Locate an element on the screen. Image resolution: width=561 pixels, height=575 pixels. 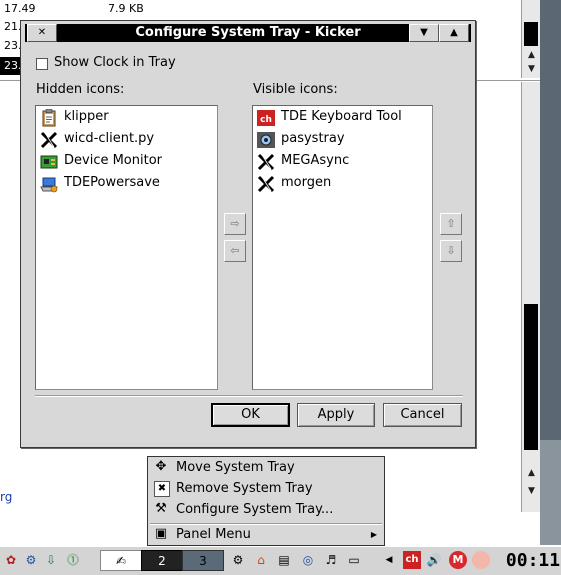
file-time: 21. is located at coordinates (13, 26).